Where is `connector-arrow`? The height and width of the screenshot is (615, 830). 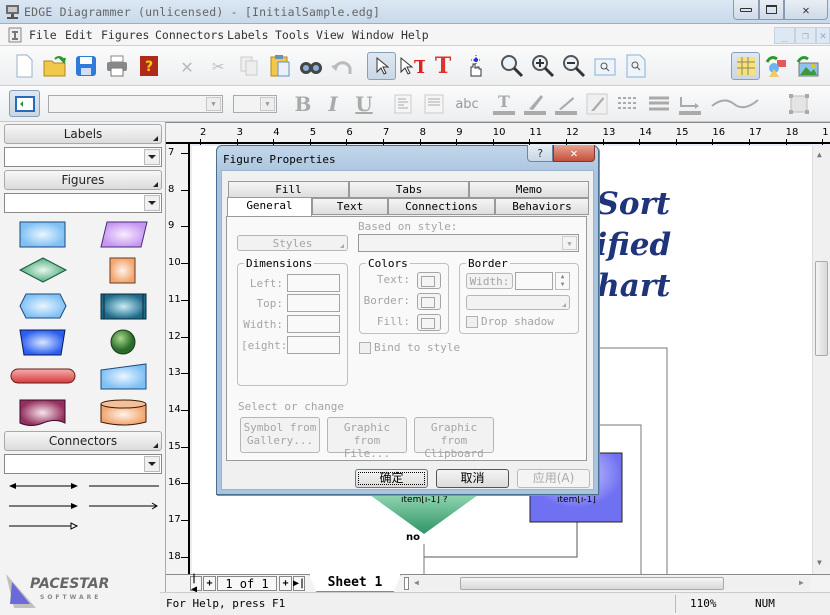
connector-arrow is located at coordinates (44, 506).